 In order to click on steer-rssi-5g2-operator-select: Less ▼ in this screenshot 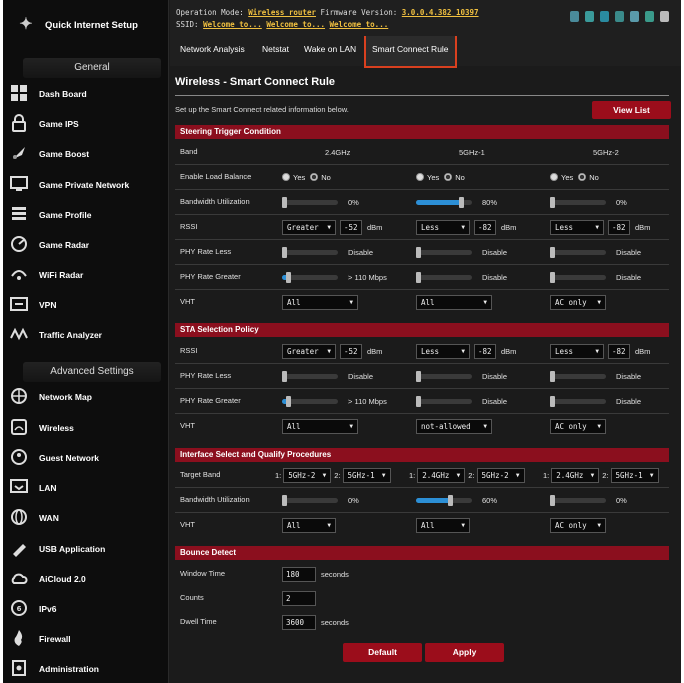, I will do `click(577, 227)`.